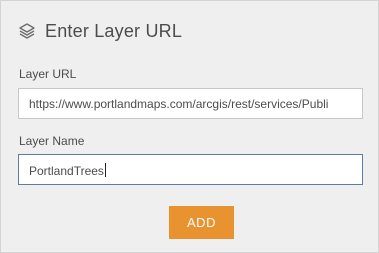 This screenshot has width=379, height=253. What do you see at coordinates (27, 31) in the screenshot?
I see `layers-icon` at bounding box center [27, 31].